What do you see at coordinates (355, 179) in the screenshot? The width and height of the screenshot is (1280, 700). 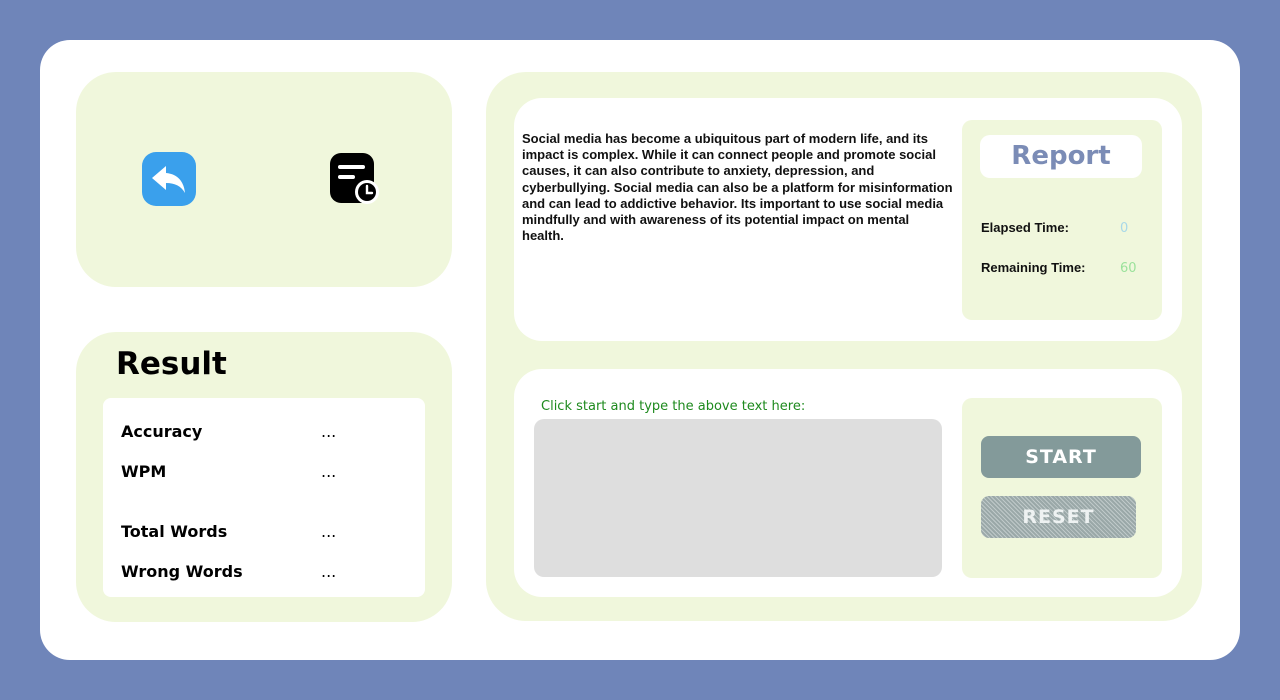 I see `document-clock-icon` at bounding box center [355, 179].